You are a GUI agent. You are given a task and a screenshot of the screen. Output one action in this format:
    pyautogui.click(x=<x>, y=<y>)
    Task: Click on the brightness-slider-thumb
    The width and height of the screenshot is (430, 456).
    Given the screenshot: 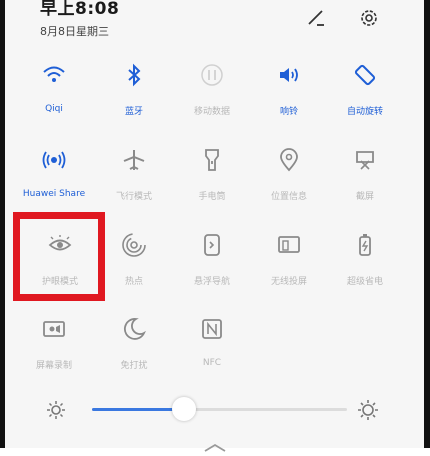 What is the action you would take?
    pyautogui.click(x=183, y=409)
    